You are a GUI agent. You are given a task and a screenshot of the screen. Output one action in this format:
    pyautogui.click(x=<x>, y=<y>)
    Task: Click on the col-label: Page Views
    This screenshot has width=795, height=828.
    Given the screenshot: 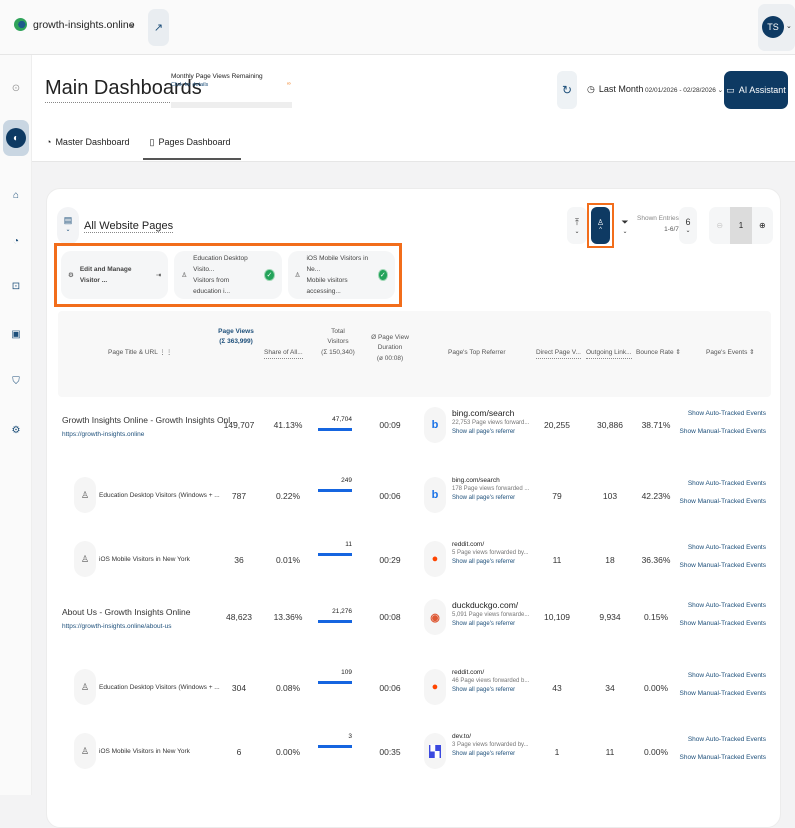 What is the action you would take?
    pyautogui.click(x=236, y=331)
    